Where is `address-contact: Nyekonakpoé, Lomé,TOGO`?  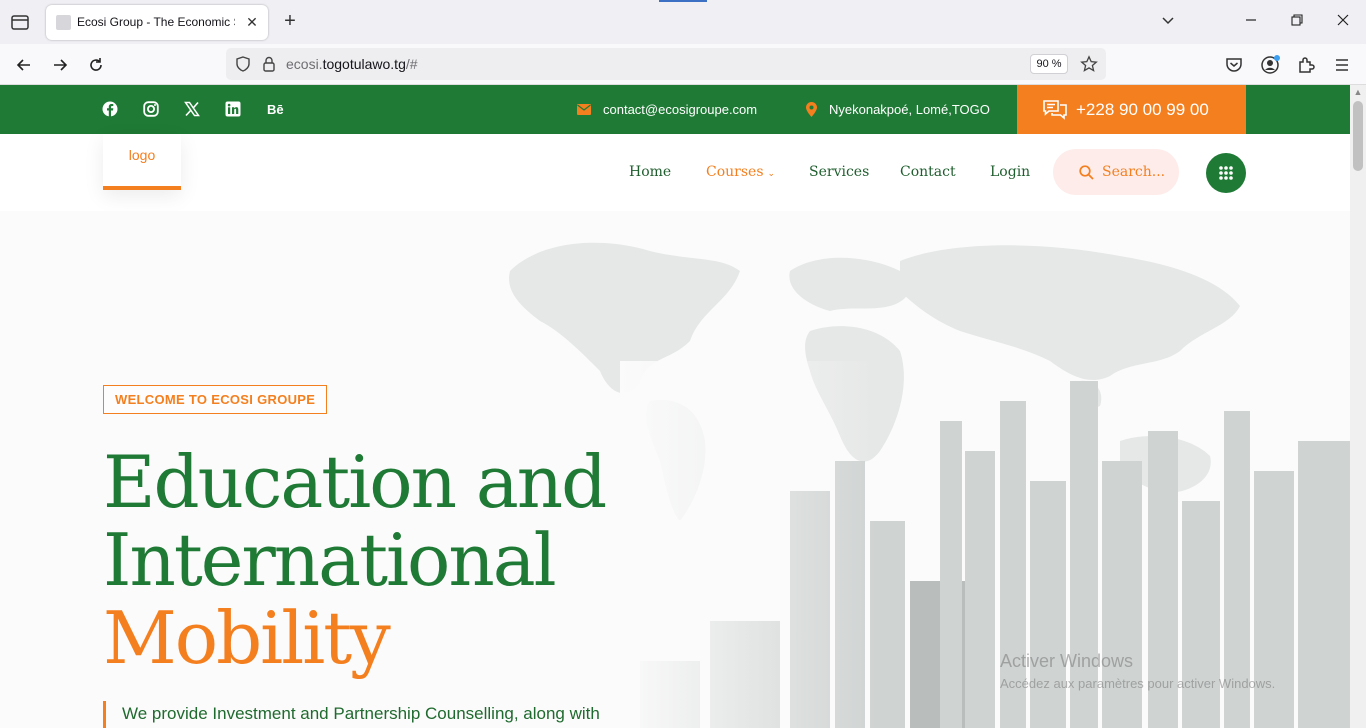
address-contact: Nyekonakpoé, Lomé,TOGO is located at coordinates (898, 109).